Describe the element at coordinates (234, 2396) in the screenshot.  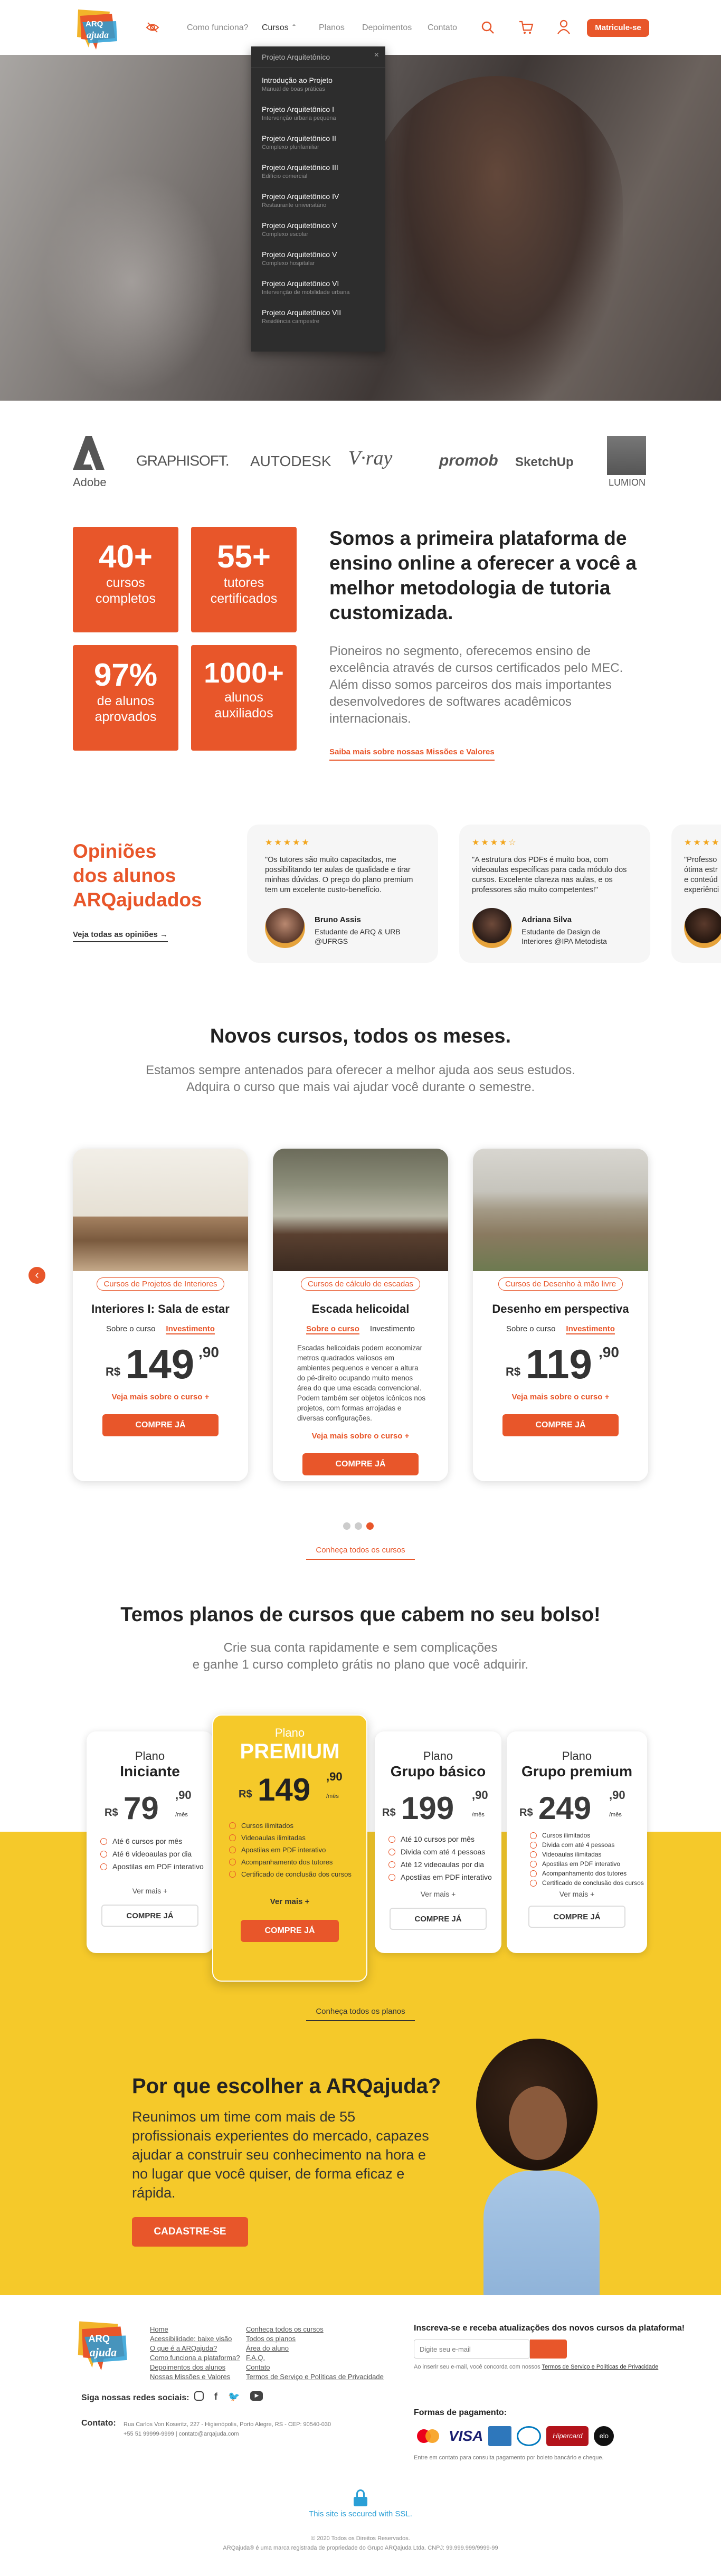
I see `twitter-icon: 🐦` at that location.